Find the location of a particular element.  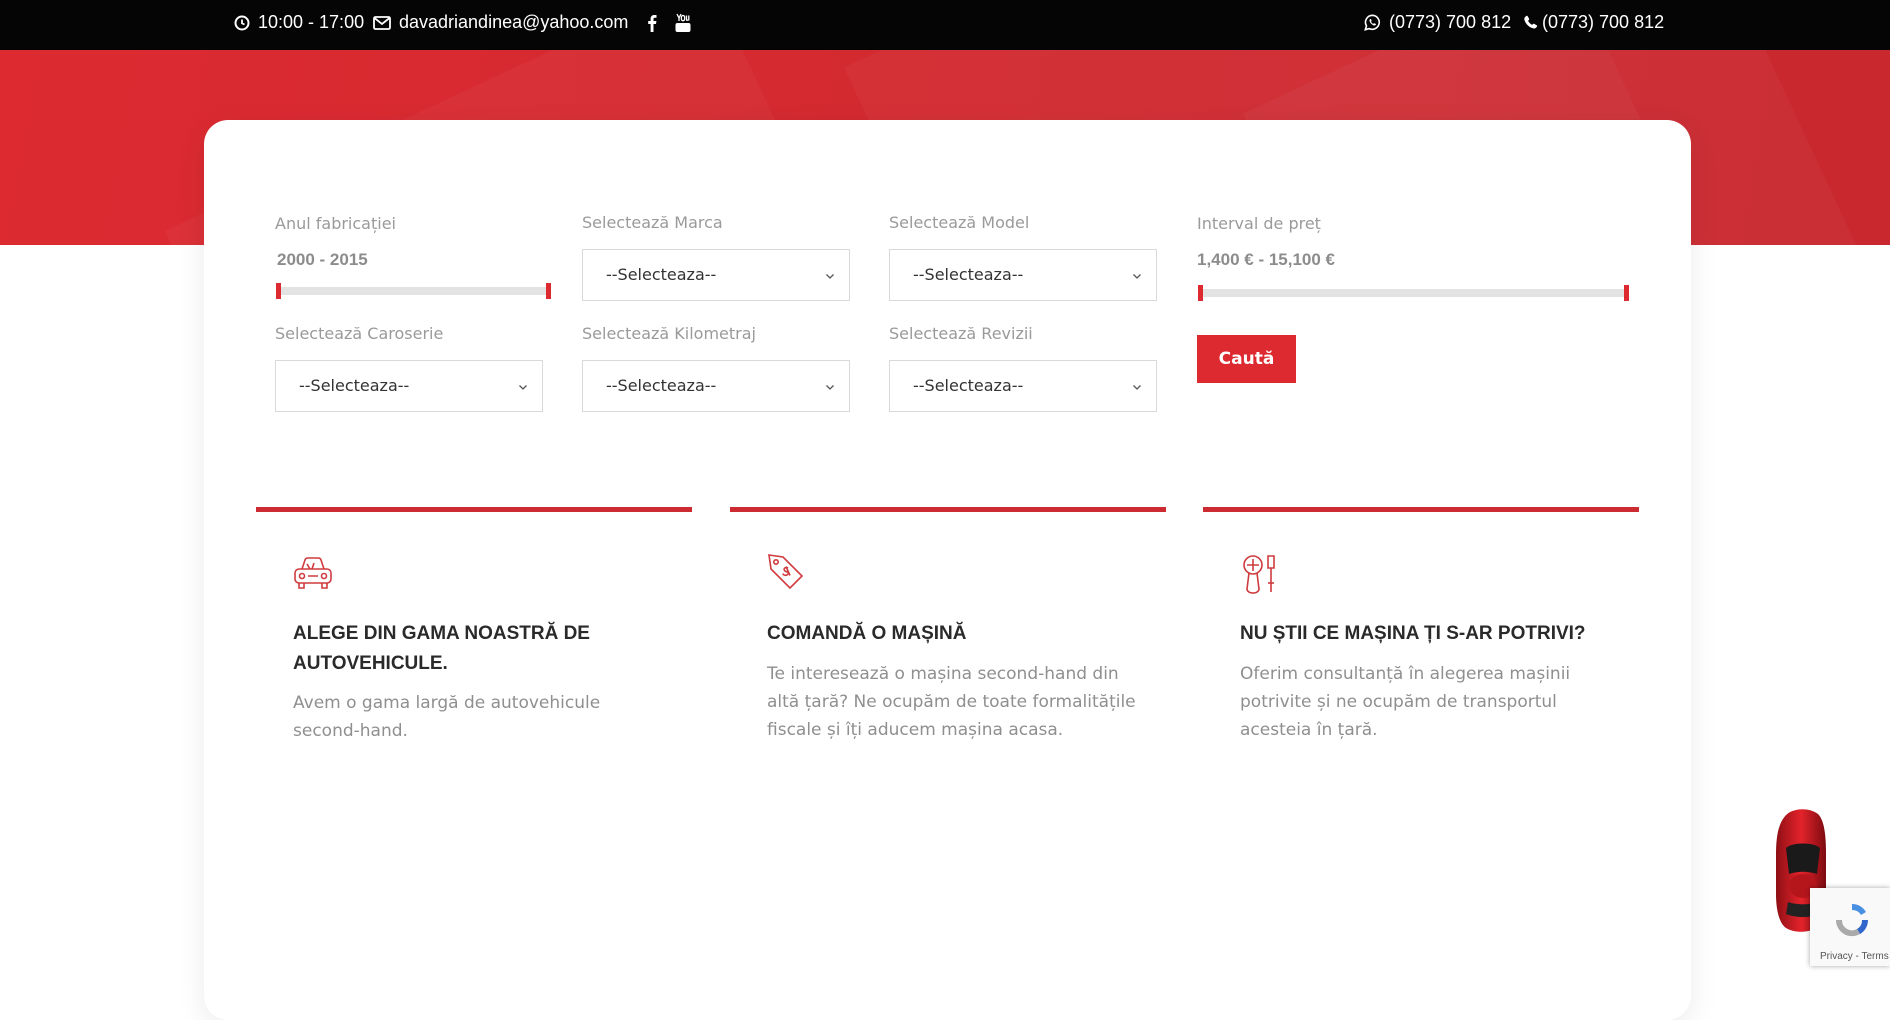

year-range-slider is located at coordinates (413, 291).